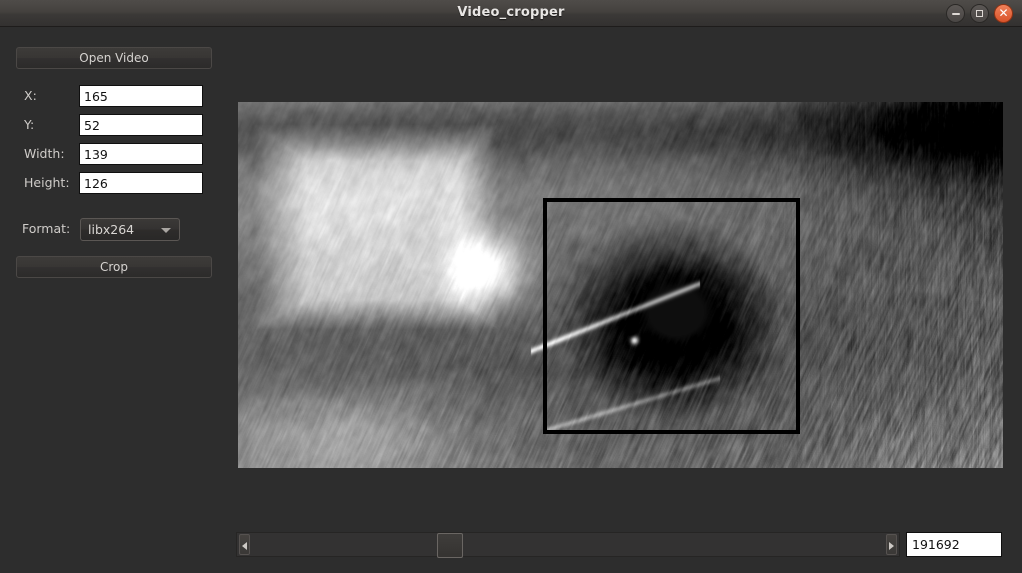 The width and height of the screenshot is (1022, 573). I want to click on y-label: Y:, so click(29, 124).